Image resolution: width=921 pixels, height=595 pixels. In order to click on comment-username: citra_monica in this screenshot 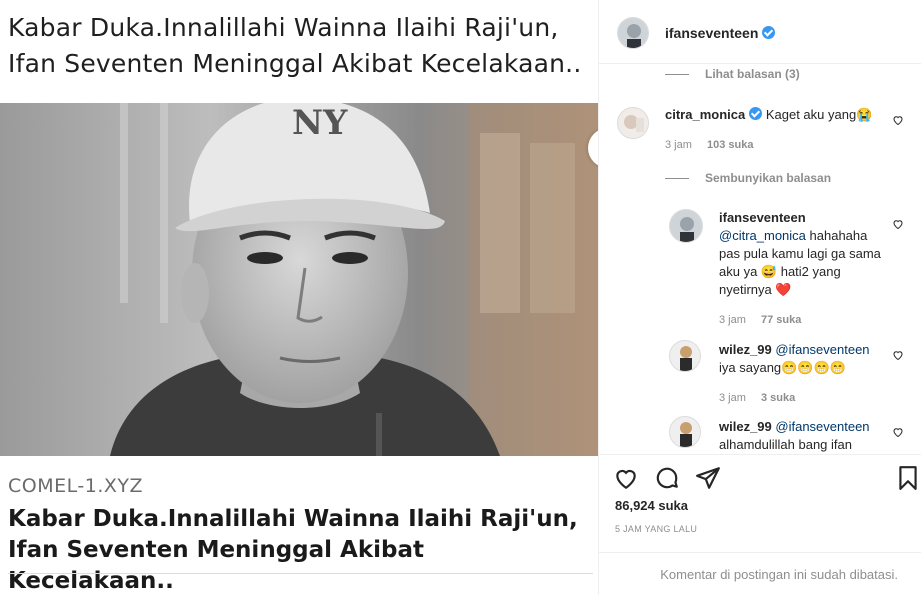, I will do `click(705, 114)`.